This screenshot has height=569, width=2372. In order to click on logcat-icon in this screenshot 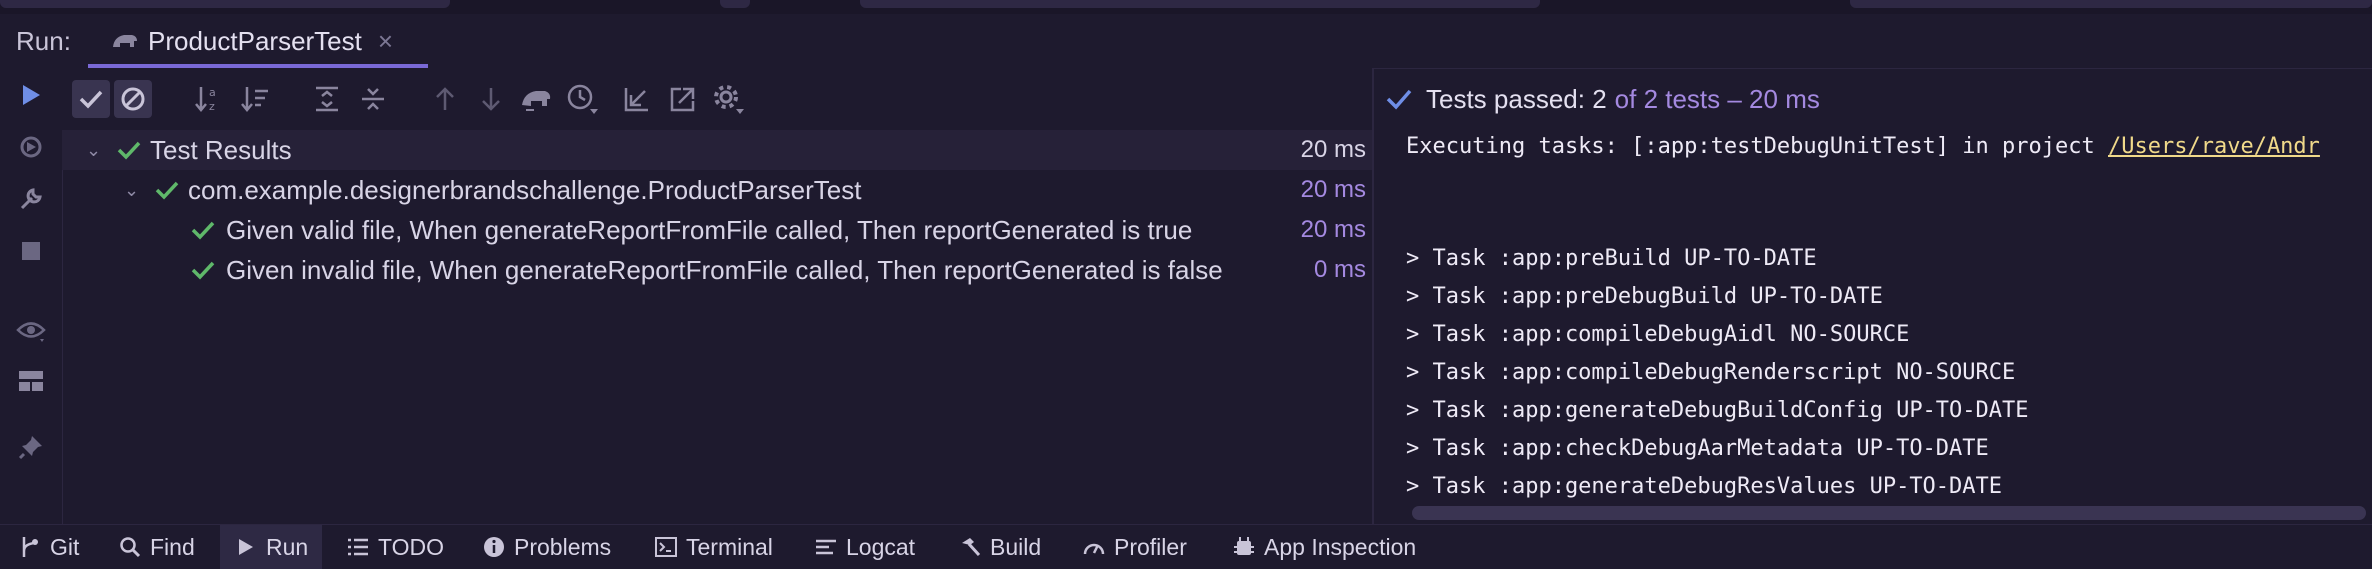, I will do `click(826, 547)`.